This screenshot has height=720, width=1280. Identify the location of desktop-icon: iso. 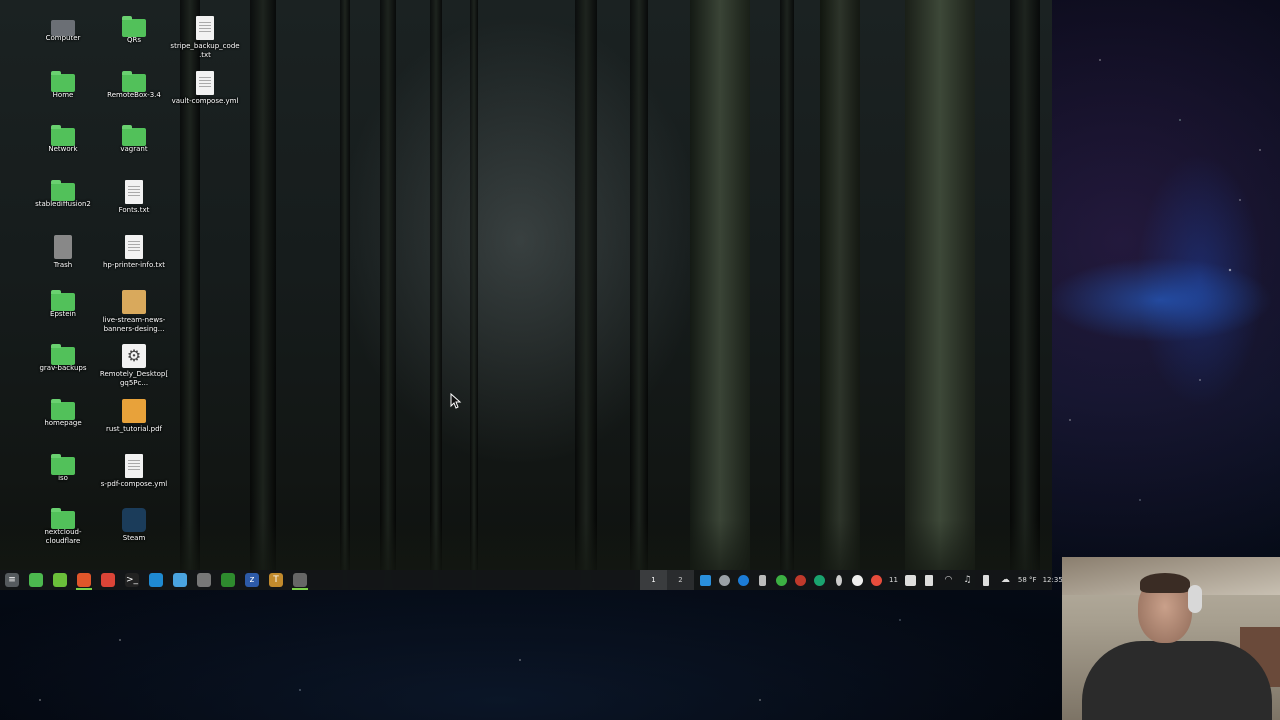
(63, 468).